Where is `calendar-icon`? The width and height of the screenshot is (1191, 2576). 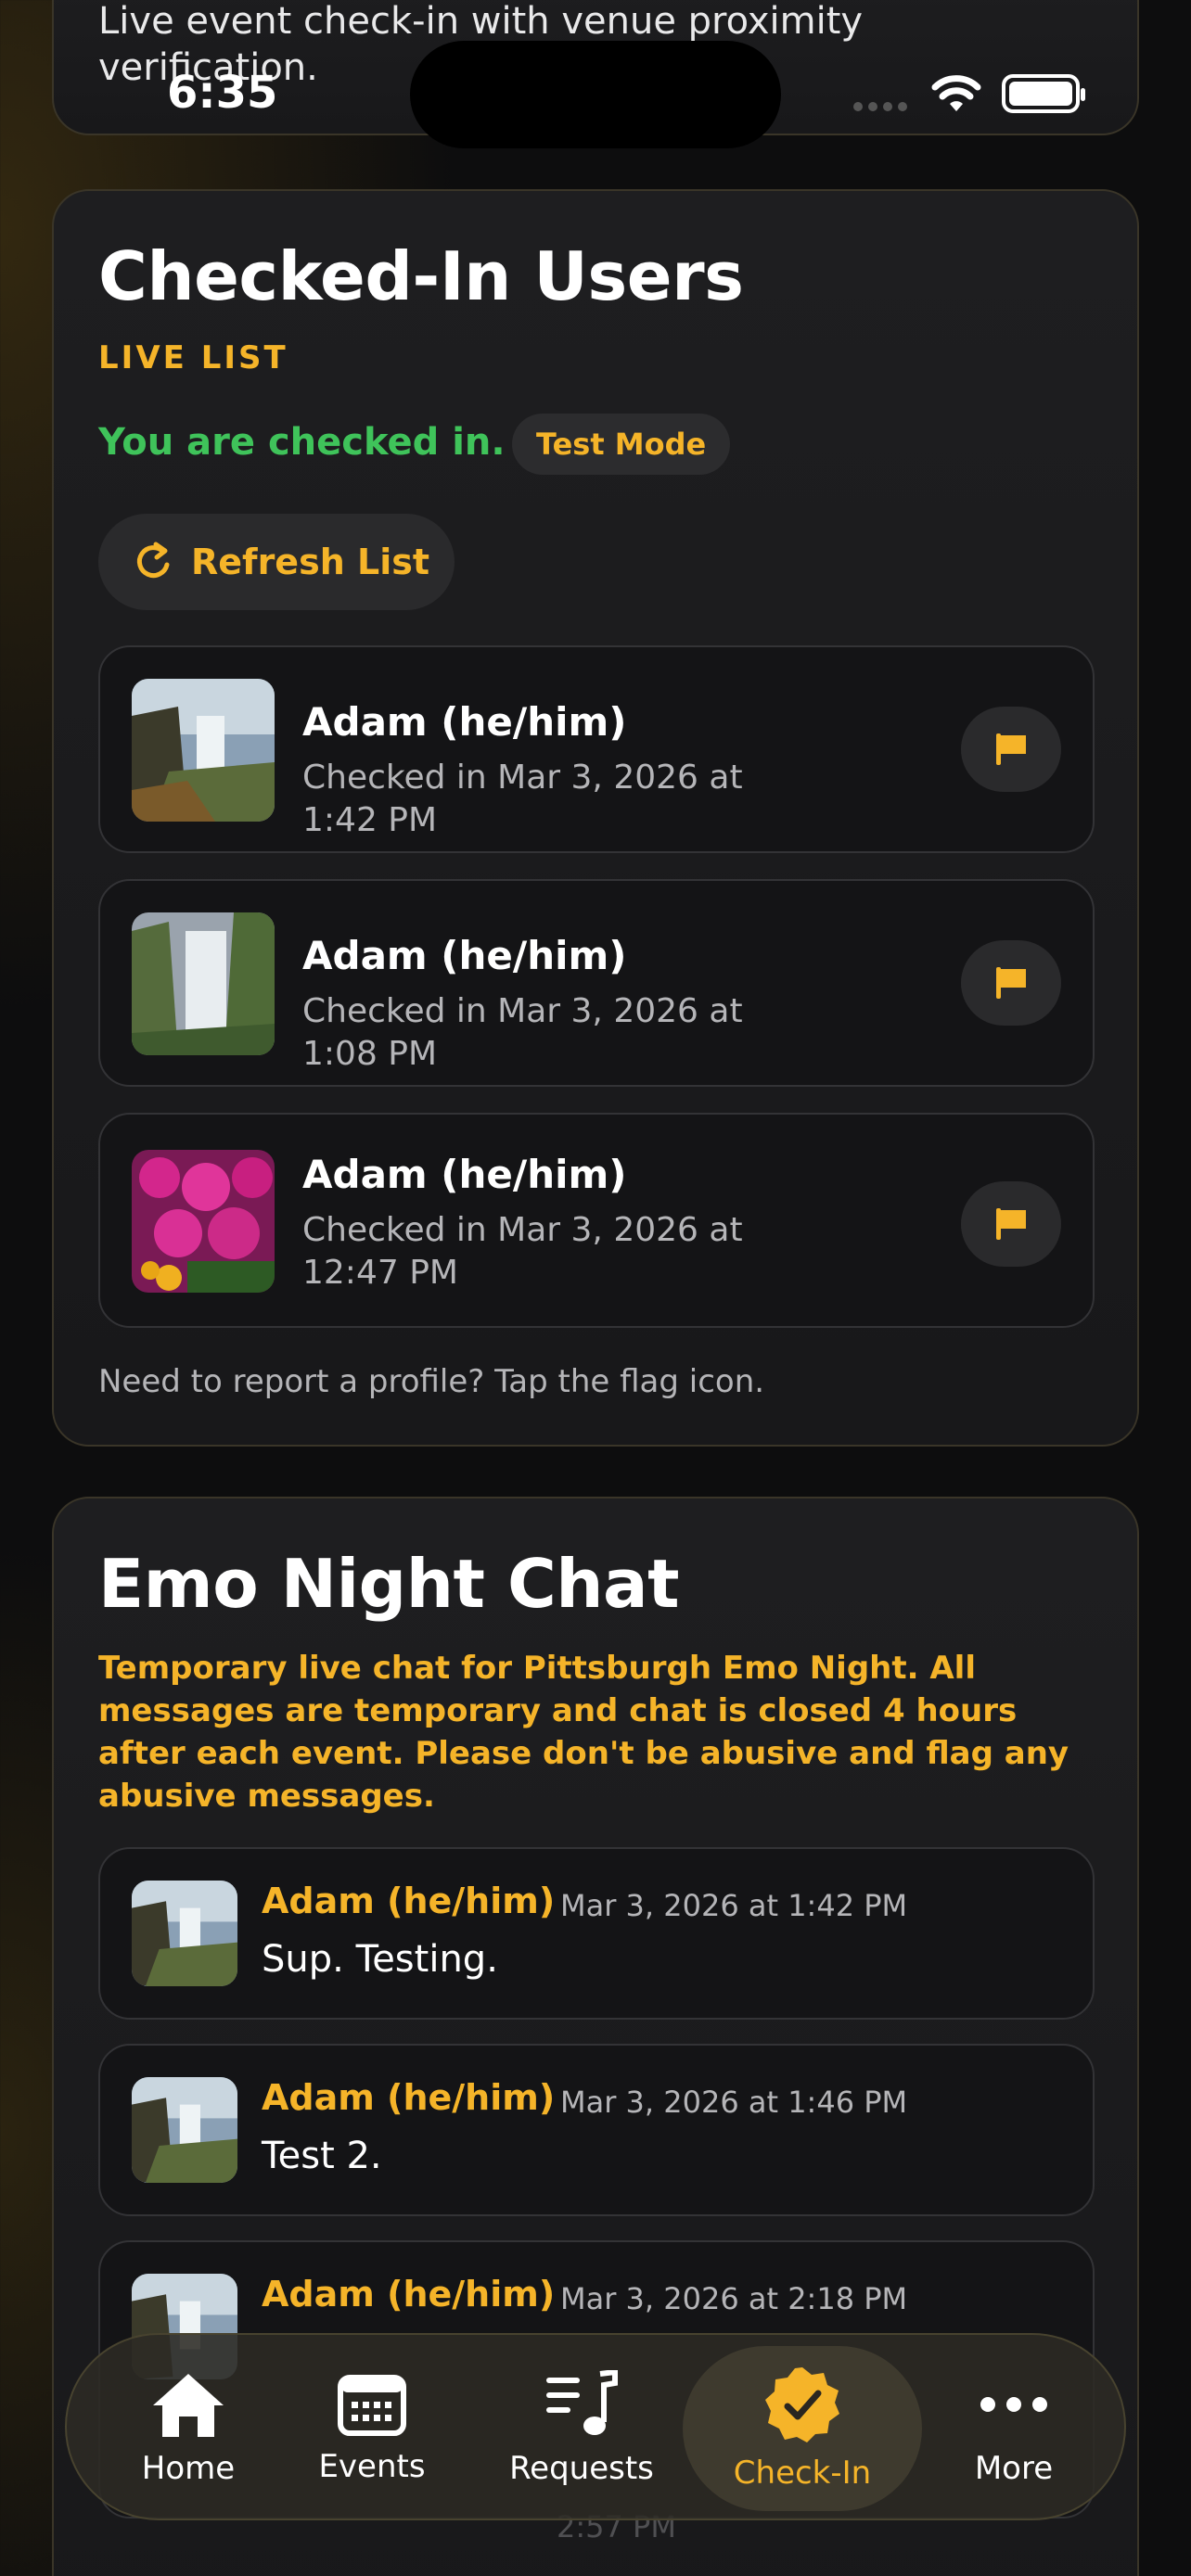
calendar-icon is located at coordinates (372, 2406).